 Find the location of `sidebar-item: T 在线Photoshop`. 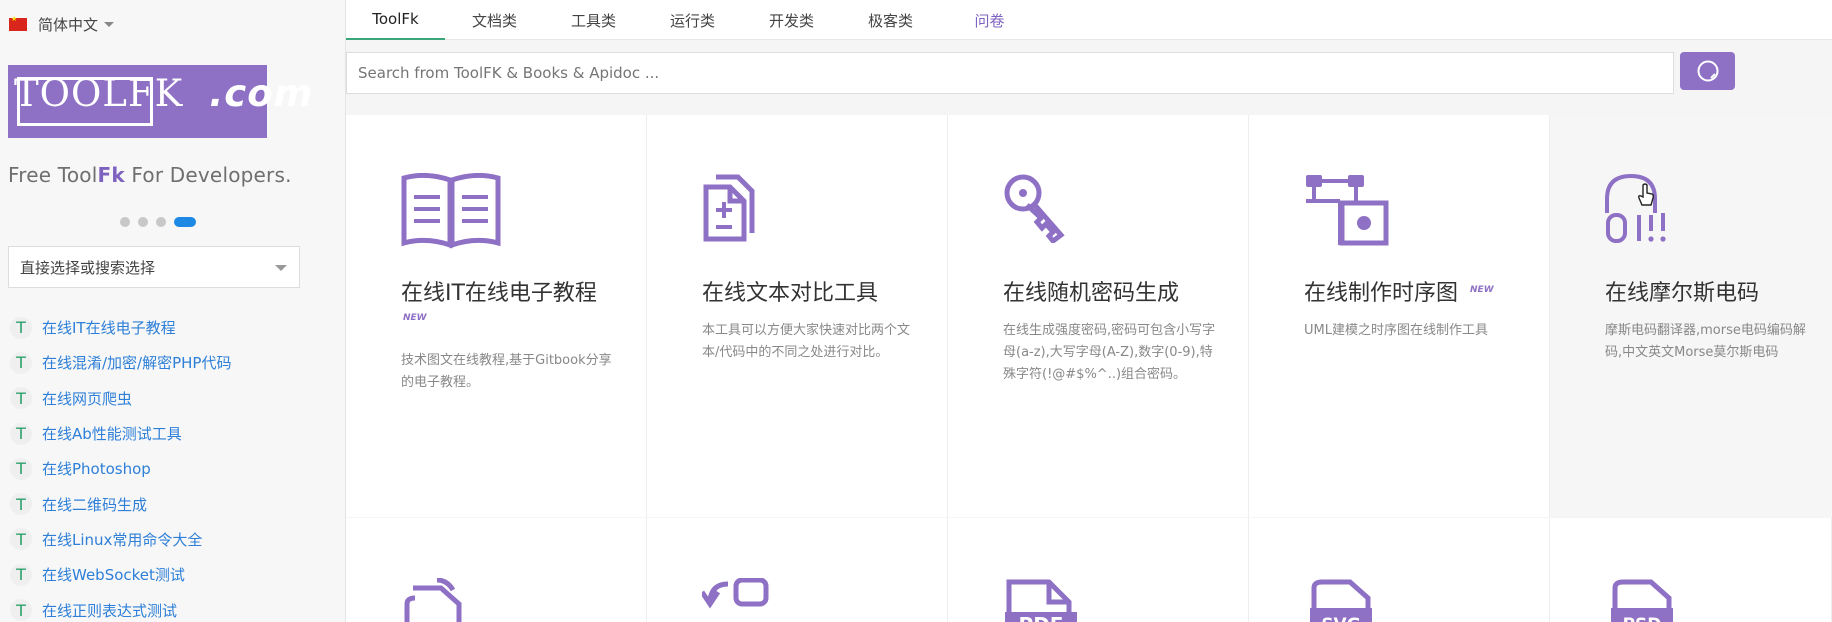

sidebar-item: T 在线Photoshop is located at coordinates (120, 468).